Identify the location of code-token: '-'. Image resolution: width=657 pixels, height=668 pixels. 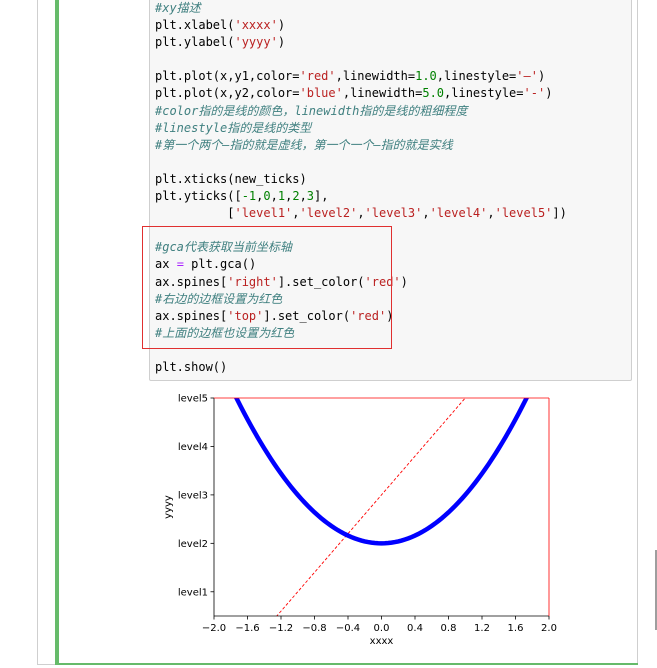
(534, 93).